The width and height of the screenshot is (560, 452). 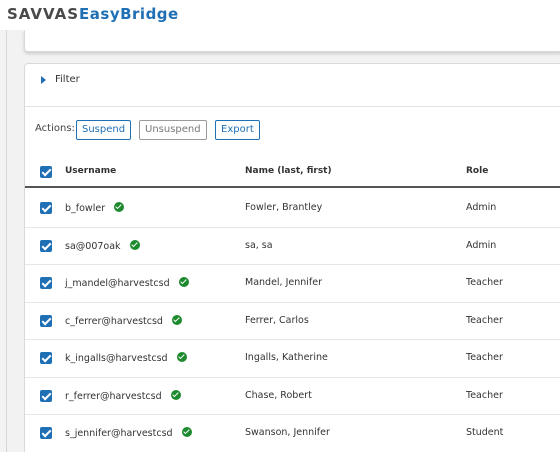 I want to click on username-text: r_ferrer@harvestcsd, so click(x=113, y=396).